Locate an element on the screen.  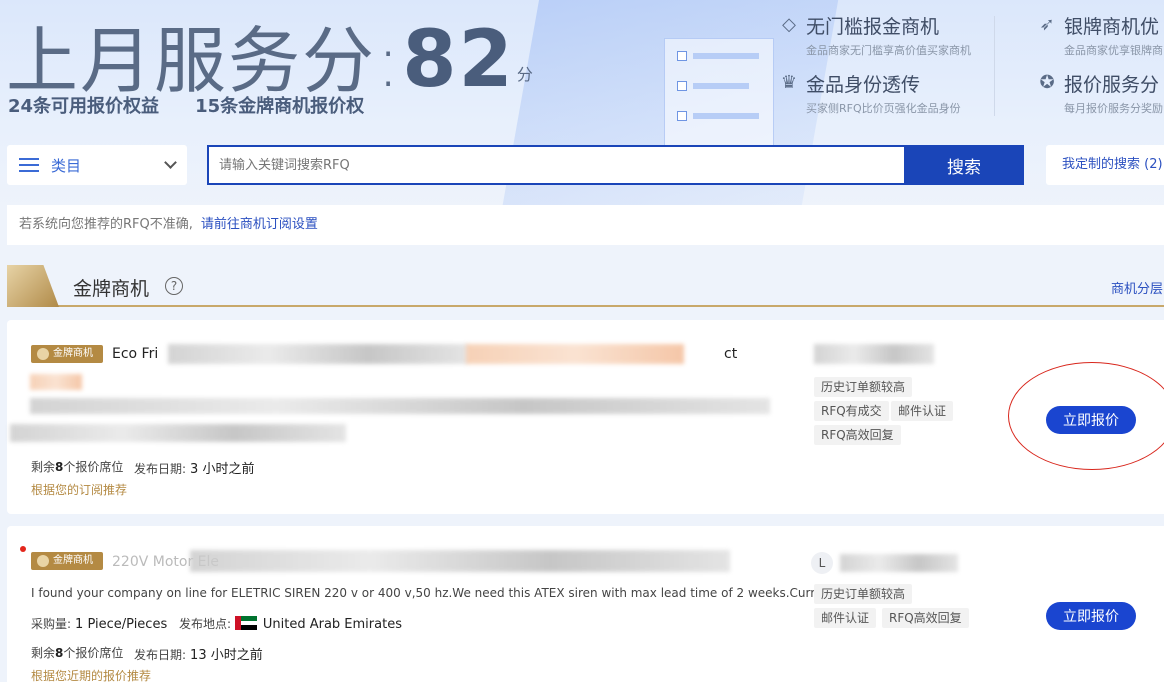
publish-date: 发布日期: 3 小时之前 is located at coordinates (194, 469).